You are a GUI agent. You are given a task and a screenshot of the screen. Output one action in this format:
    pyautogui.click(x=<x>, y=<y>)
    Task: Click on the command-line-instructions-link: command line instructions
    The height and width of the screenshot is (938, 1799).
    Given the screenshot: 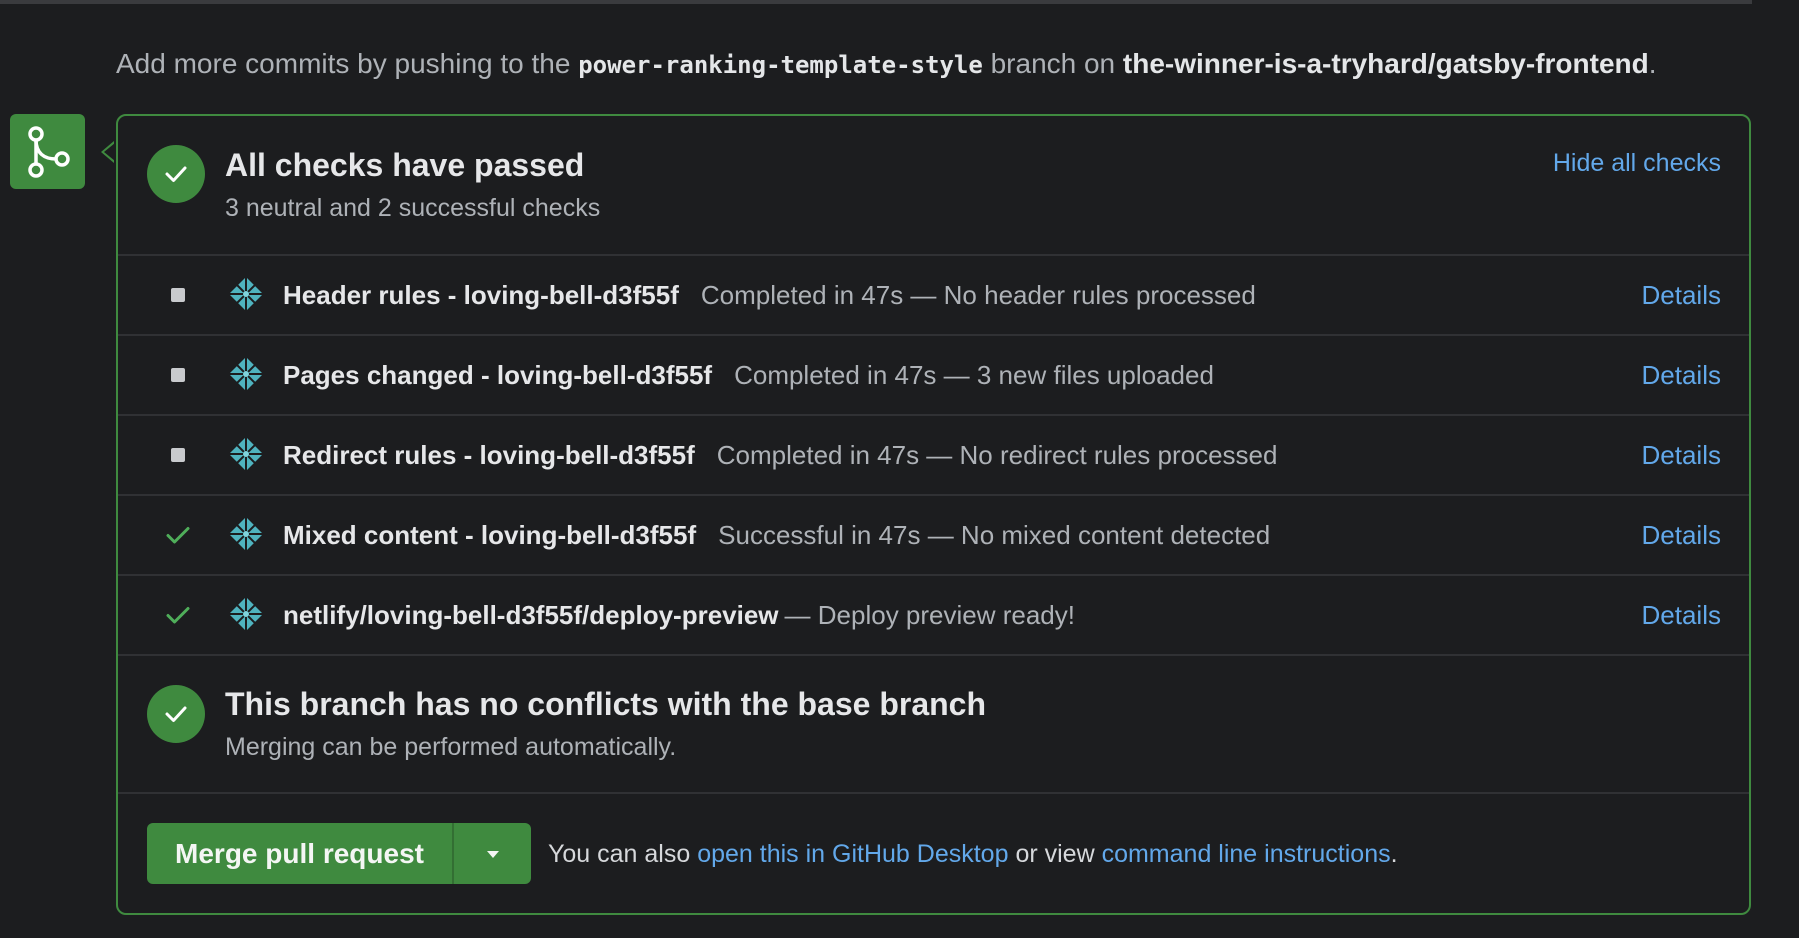 What is the action you would take?
    pyautogui.click(x=1246, y=854)
    